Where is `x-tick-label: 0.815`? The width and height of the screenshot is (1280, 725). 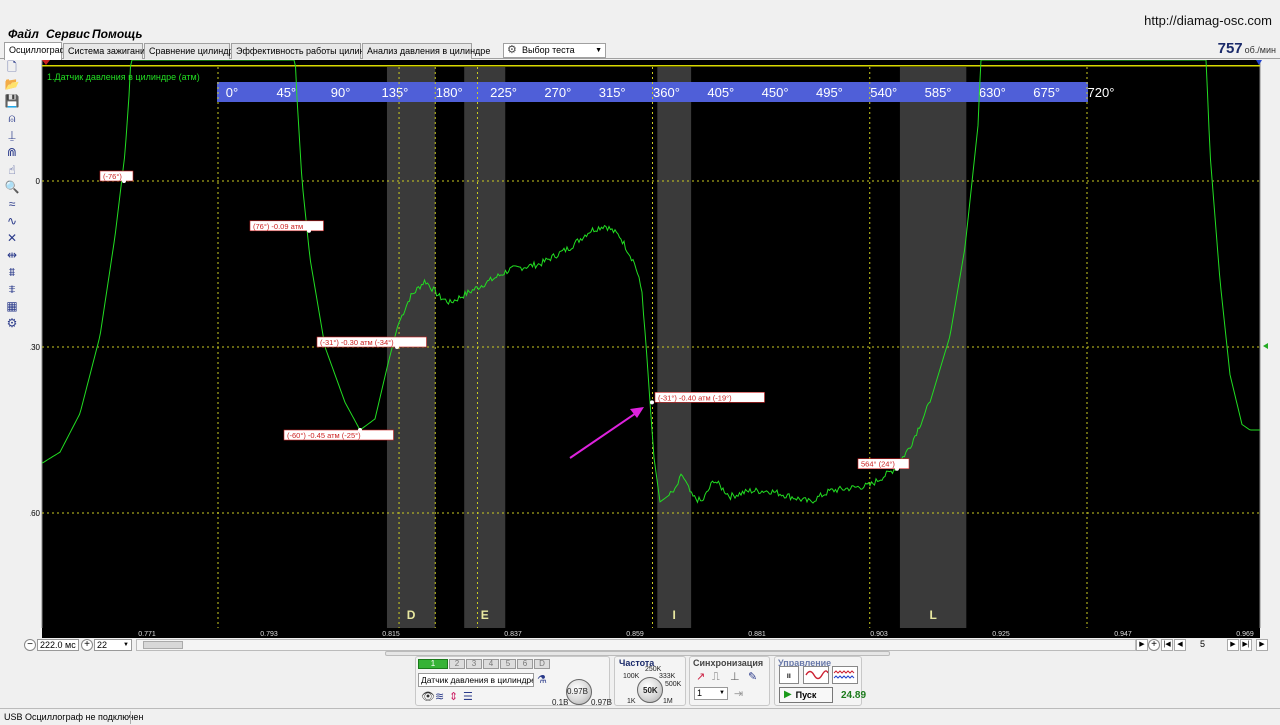
x-tick-label: 0.815 is located at coordinates (391, 634).